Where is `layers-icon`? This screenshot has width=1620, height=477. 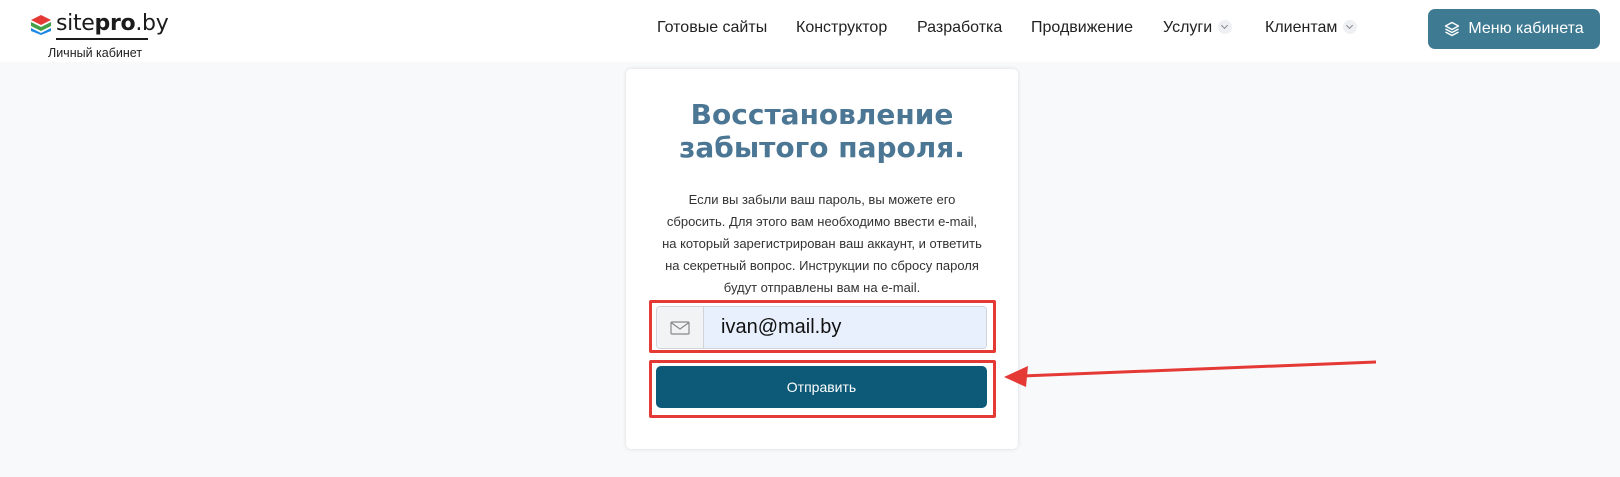 layers-icon is located at coordinates (1452, 29).